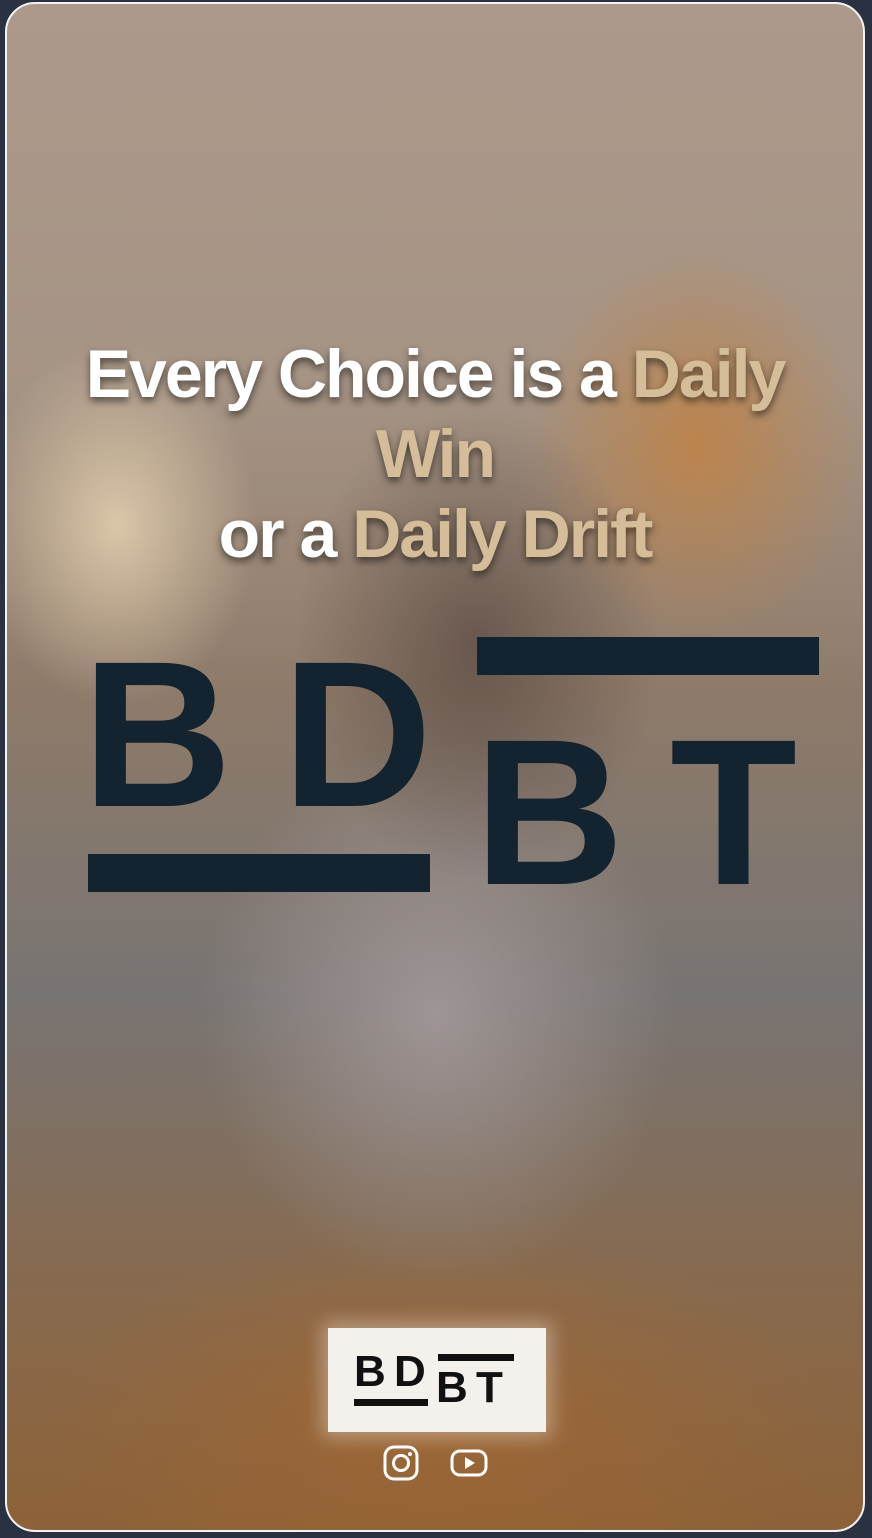  Describe the element at coordinates (502, 534) in the screenshot. I see `headline-highlight-drift: Daily Drift` at that location.